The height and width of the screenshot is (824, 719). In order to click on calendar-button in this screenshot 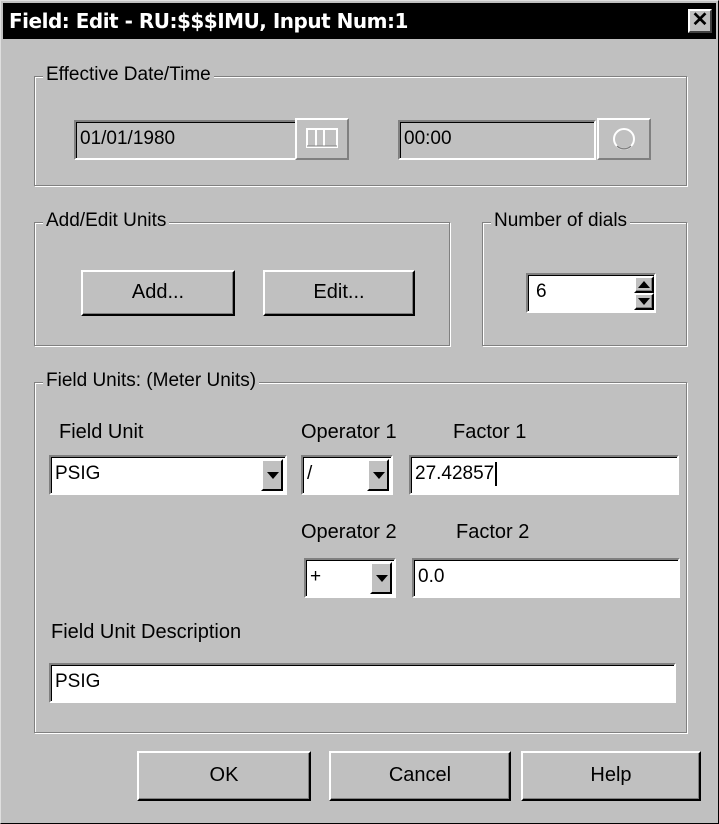, I will do `click(322, 139)`.